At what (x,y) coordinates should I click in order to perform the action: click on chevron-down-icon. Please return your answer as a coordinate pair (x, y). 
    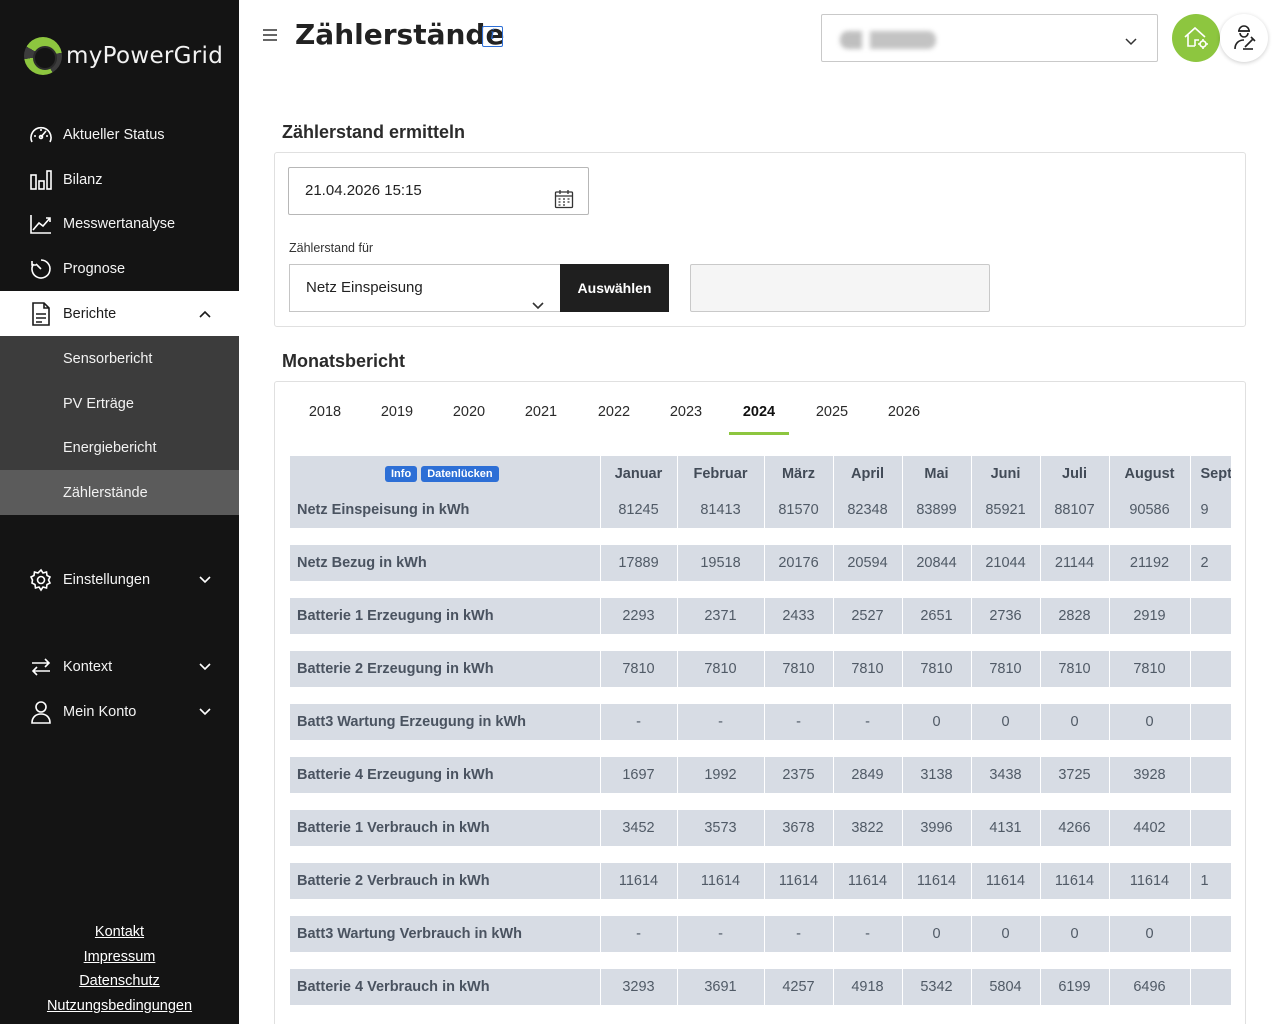
    Looking at the image, I should click on (205, 712).